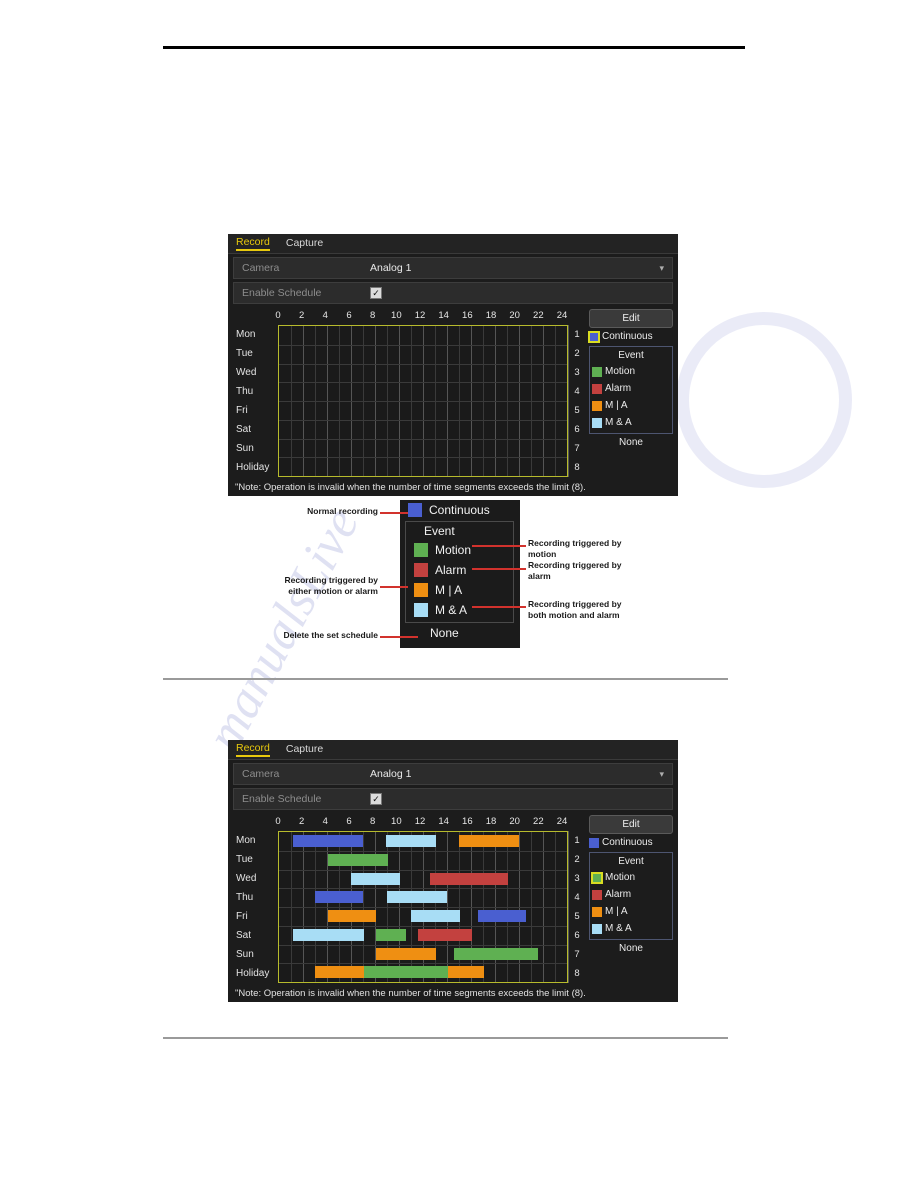  What do you see at coordinates (421, 590) in the screenshot?
I see `motion-or-alarm-swatch` at bounding box center [421, 590].